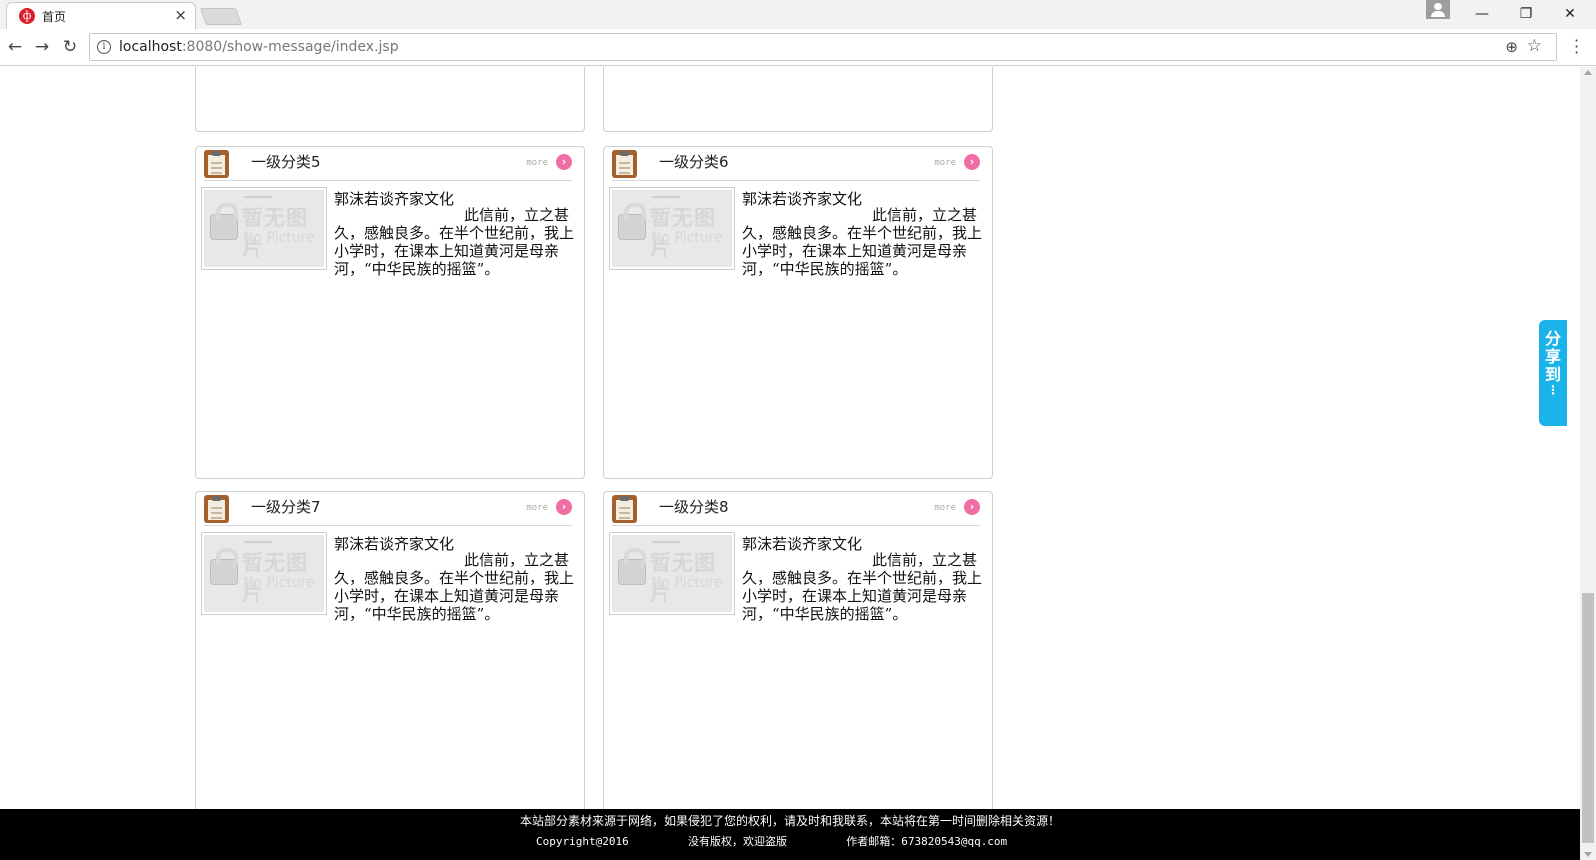  Describe the element at coordinates (286, 506) in the screenshot. I see `category-title: 一级分类7` at that location.